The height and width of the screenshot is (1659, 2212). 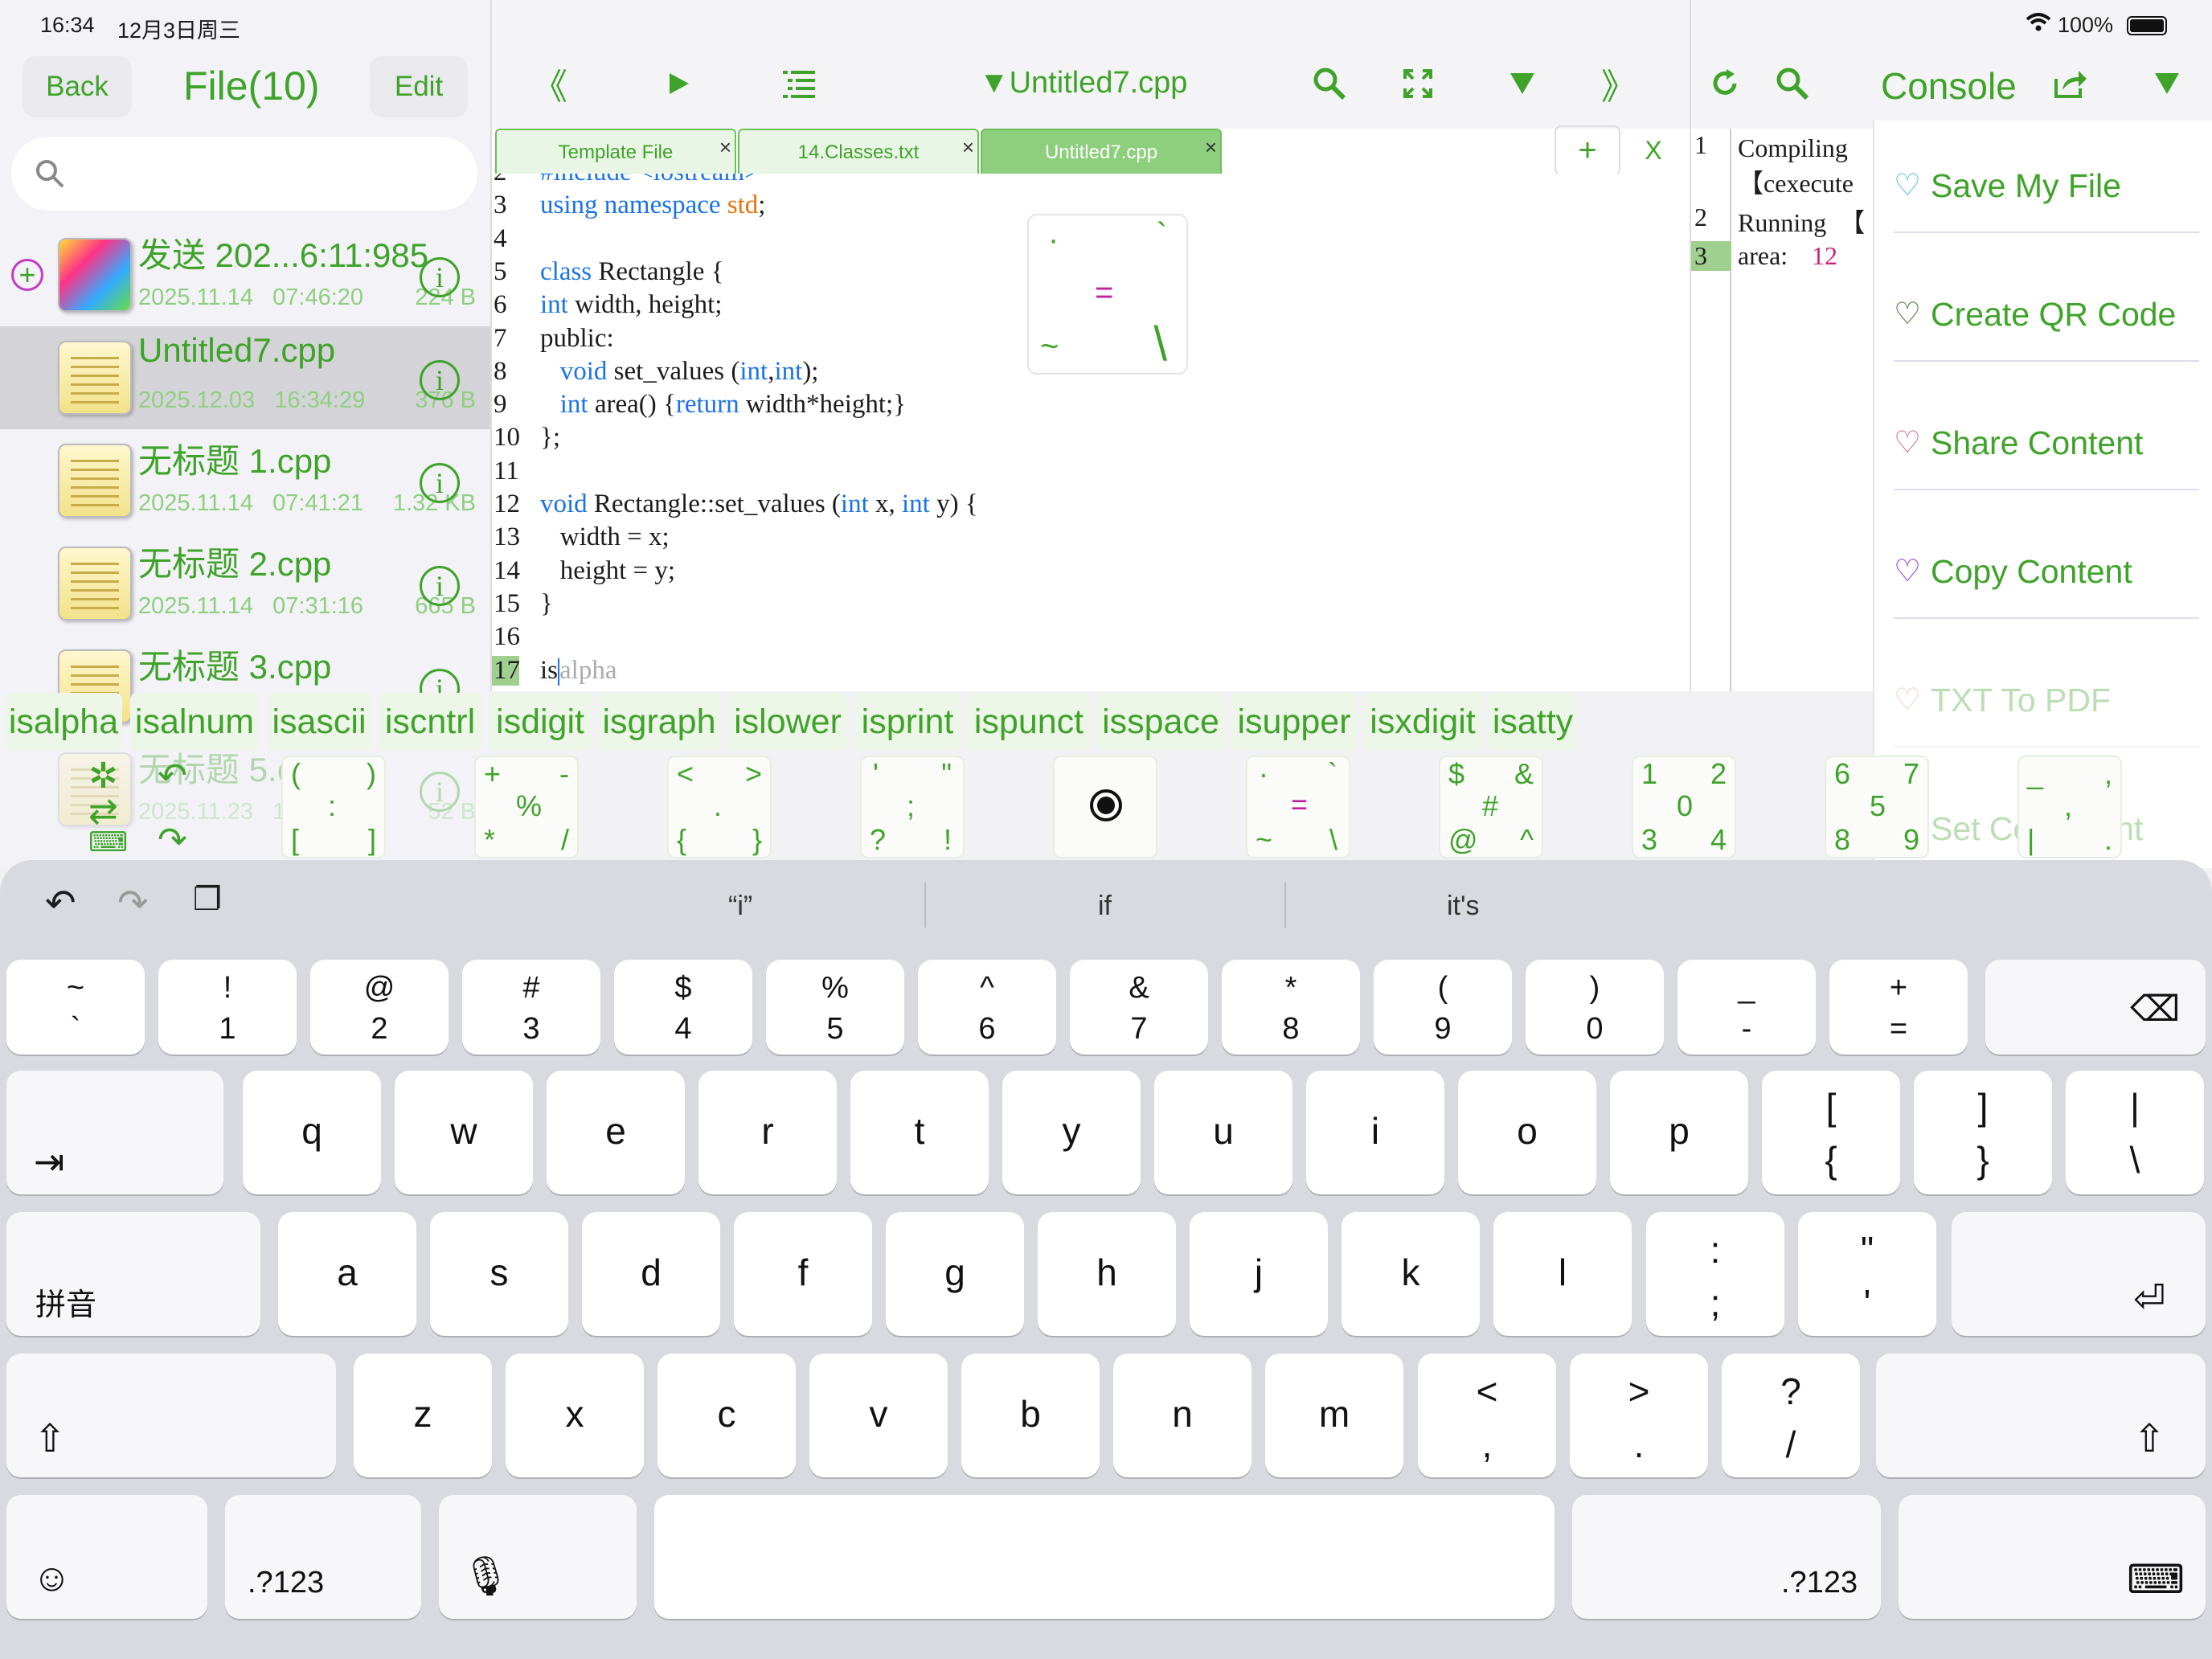 I want to click on completion-item: isspace, so click(x=1160, y=722).